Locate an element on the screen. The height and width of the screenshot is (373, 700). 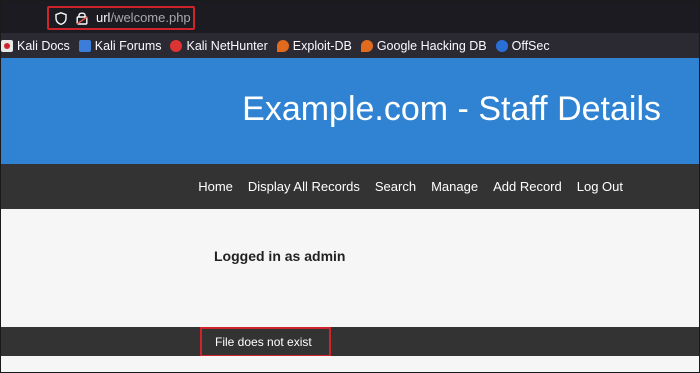
page-bottom is located at coordinates (350, 364).